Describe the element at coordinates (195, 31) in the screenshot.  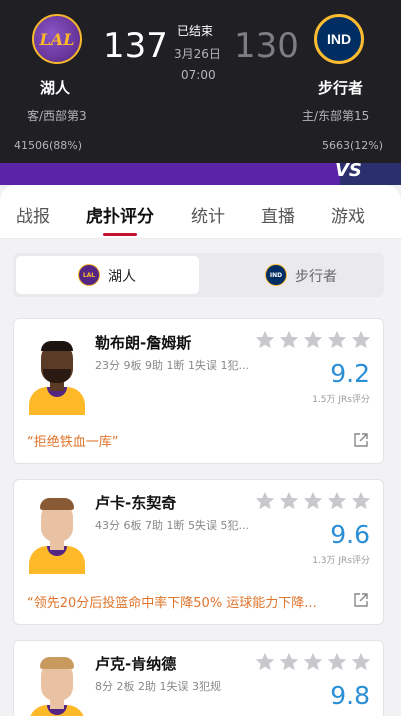
I see `game-status: 已结束` at that location.